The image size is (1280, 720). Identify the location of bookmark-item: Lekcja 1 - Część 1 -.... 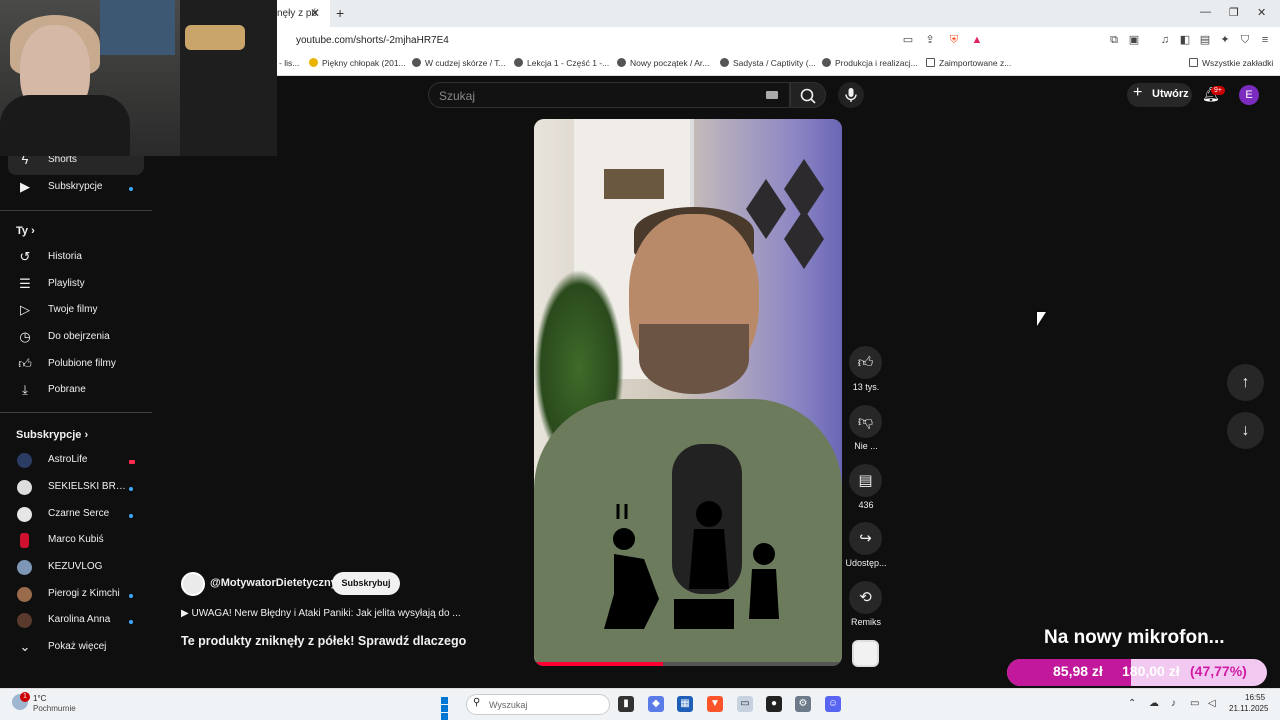
(561, 63).